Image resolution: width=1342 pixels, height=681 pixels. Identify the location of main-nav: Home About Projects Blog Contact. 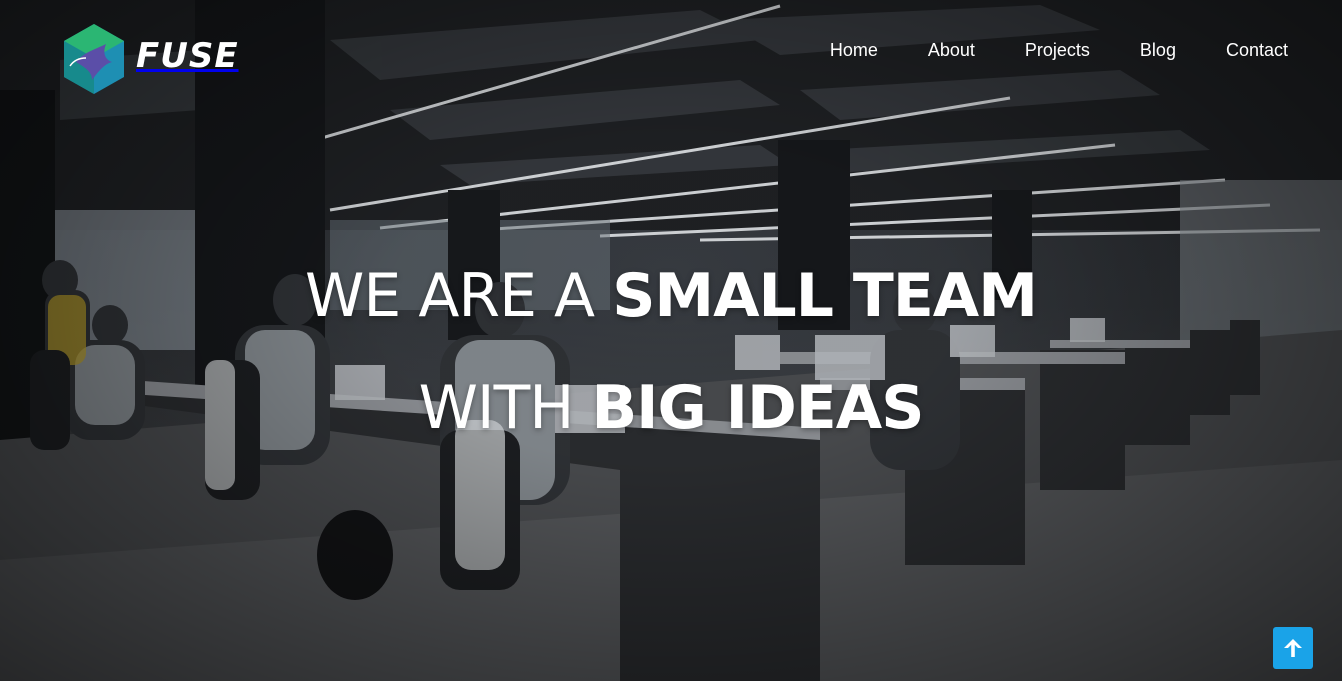
(1059, 50).